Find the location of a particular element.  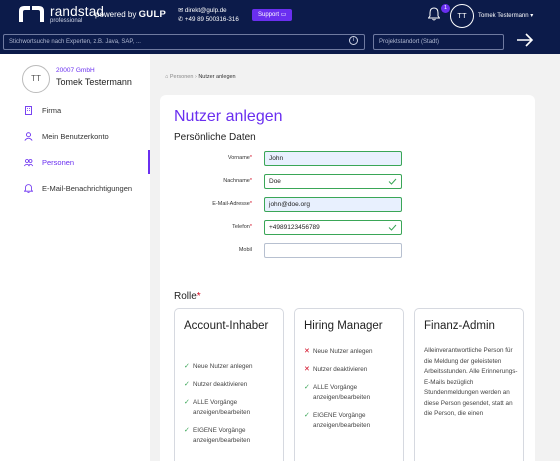

sidebar-user-name: Tomek Testermann is located at coordinates (94, 82).